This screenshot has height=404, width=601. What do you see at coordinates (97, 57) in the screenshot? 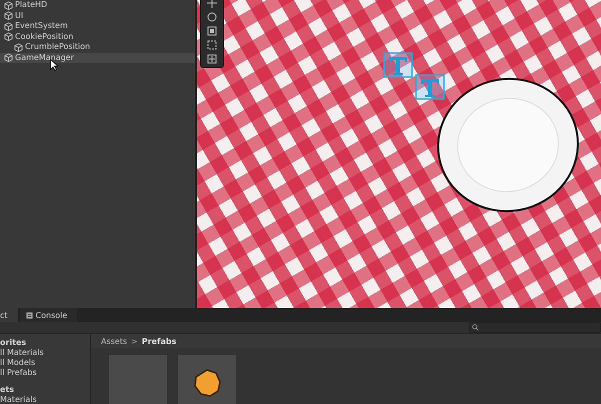
I see `hierarchy-item: GameManager` at bounding box center [97, 57].